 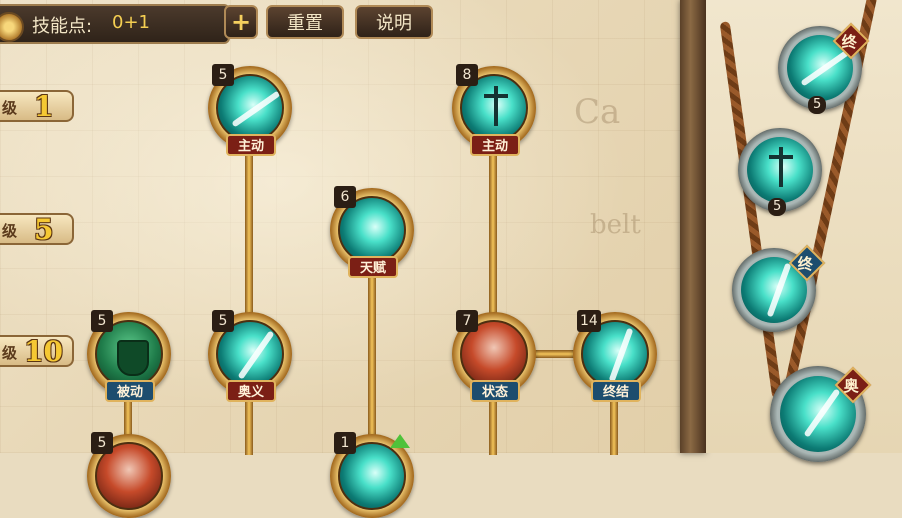 What do you see at coordinates (131, 22) in the screenshot?
I see `skill-points-value: 0+1` at bounding box center [131, 22].